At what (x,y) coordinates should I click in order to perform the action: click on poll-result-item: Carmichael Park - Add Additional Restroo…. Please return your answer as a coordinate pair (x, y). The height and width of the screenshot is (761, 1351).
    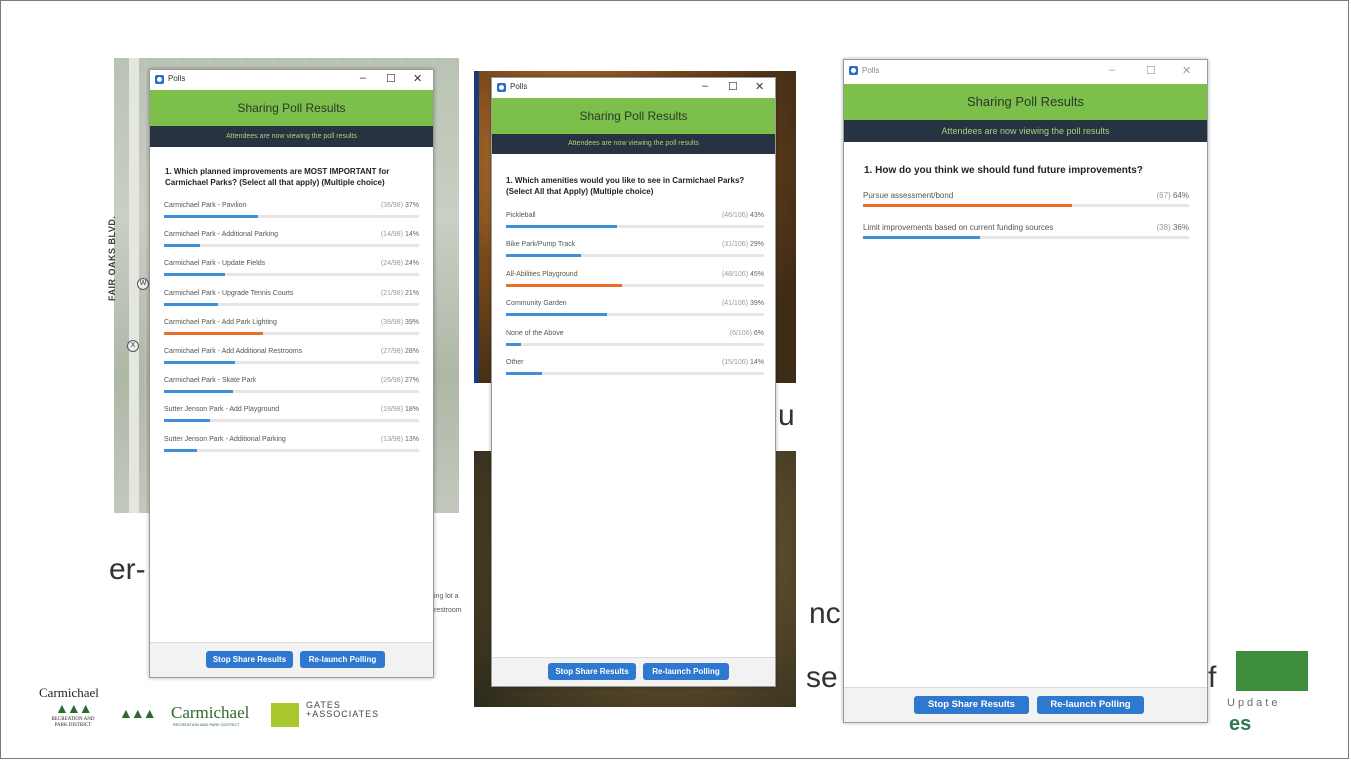
    Looking at the image, I should click on (291, 357).